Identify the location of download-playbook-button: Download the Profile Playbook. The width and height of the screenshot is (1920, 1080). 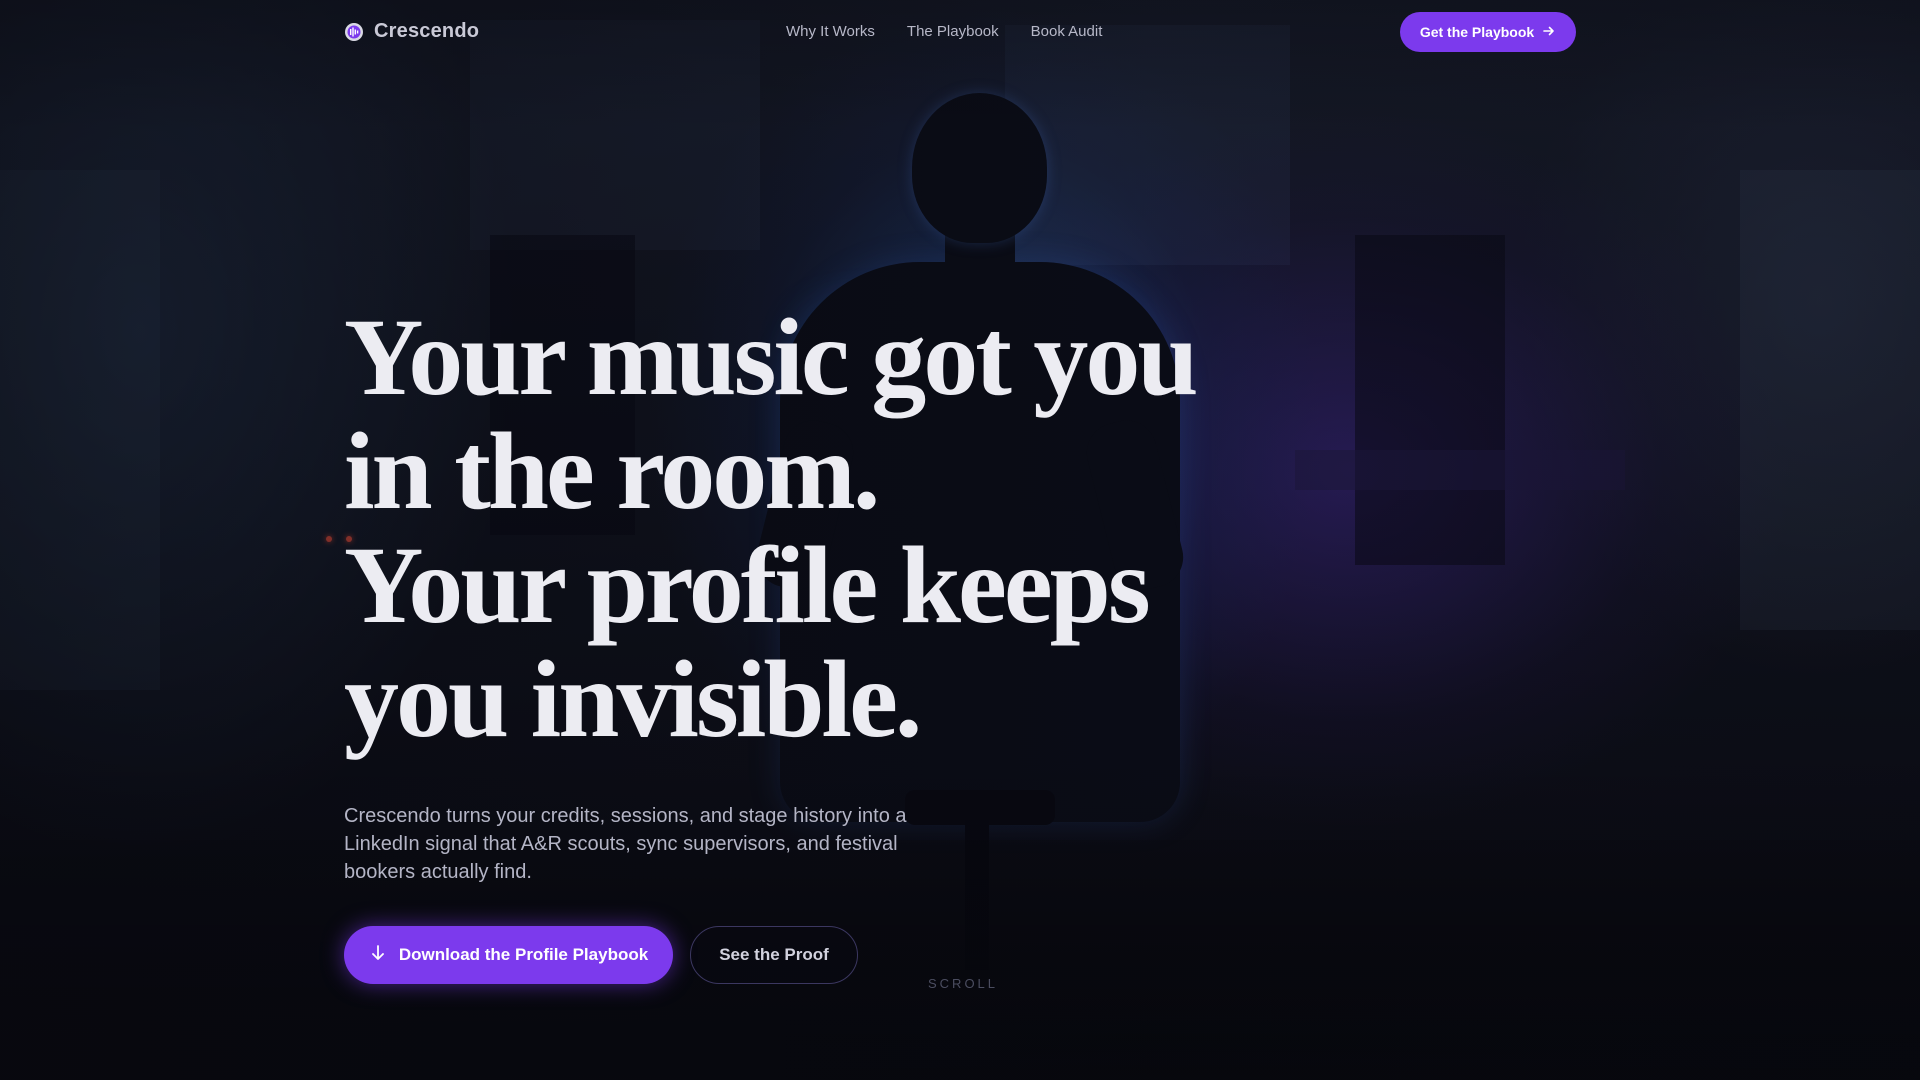
(508, 955).